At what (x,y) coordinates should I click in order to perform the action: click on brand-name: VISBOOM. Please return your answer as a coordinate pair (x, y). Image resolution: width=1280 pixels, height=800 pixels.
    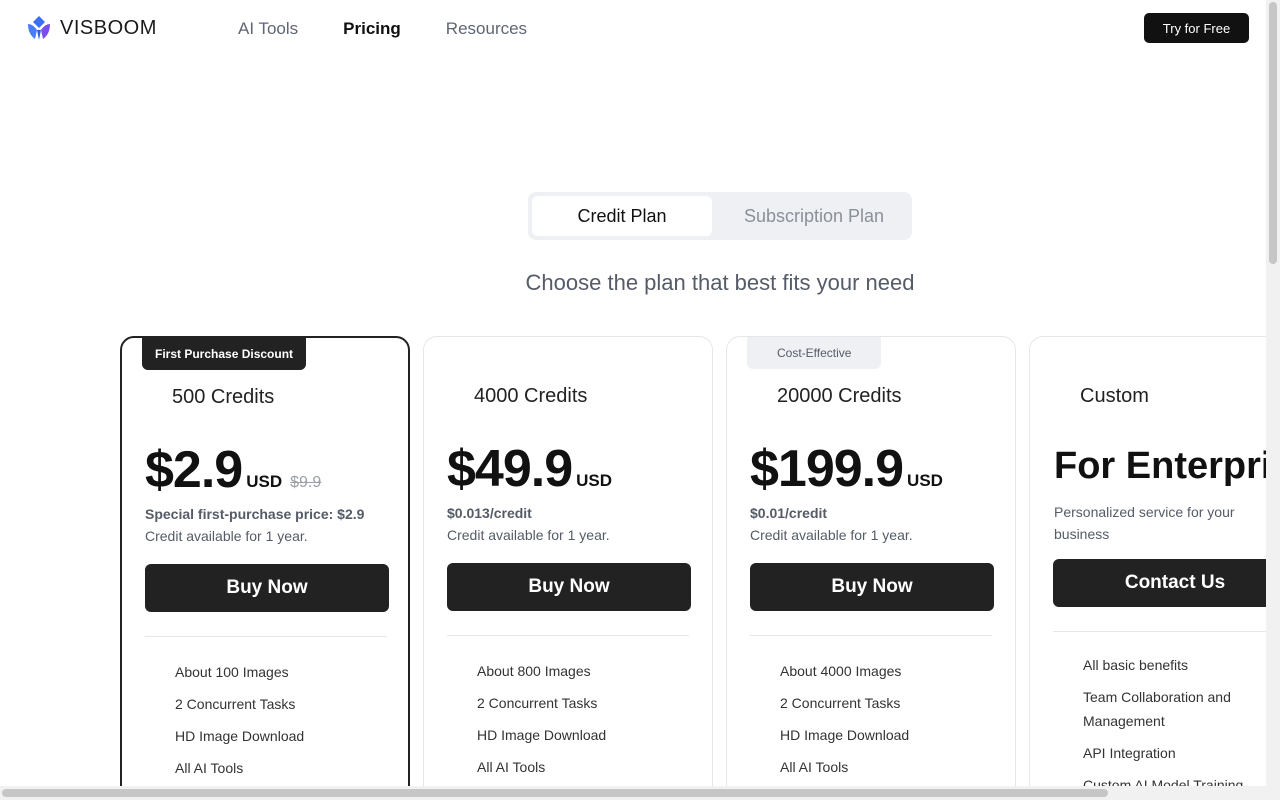
    Looking at the image, I should click on (108, 27).